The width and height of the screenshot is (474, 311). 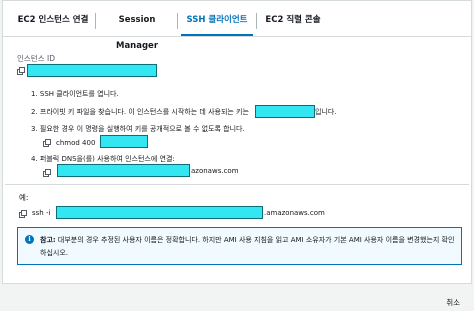 I want to click on step-text: 퍼블릭 DNS을(를) 사용하여 인스턴스에 연결:, so click(x=107, y=159).